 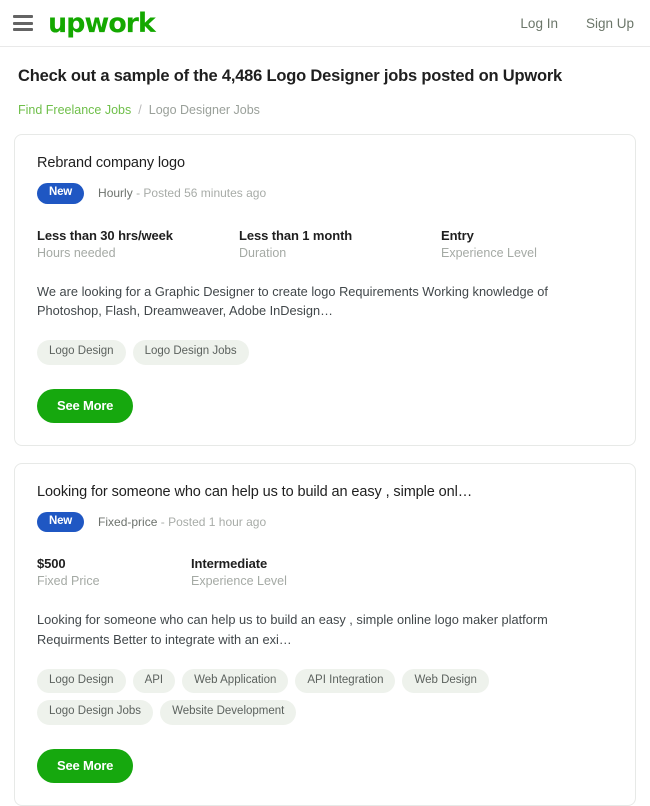 I want to click on breadcrumb: Find Freelance Jobs / Logo Designer Jobs, so click(x=327, y=110).